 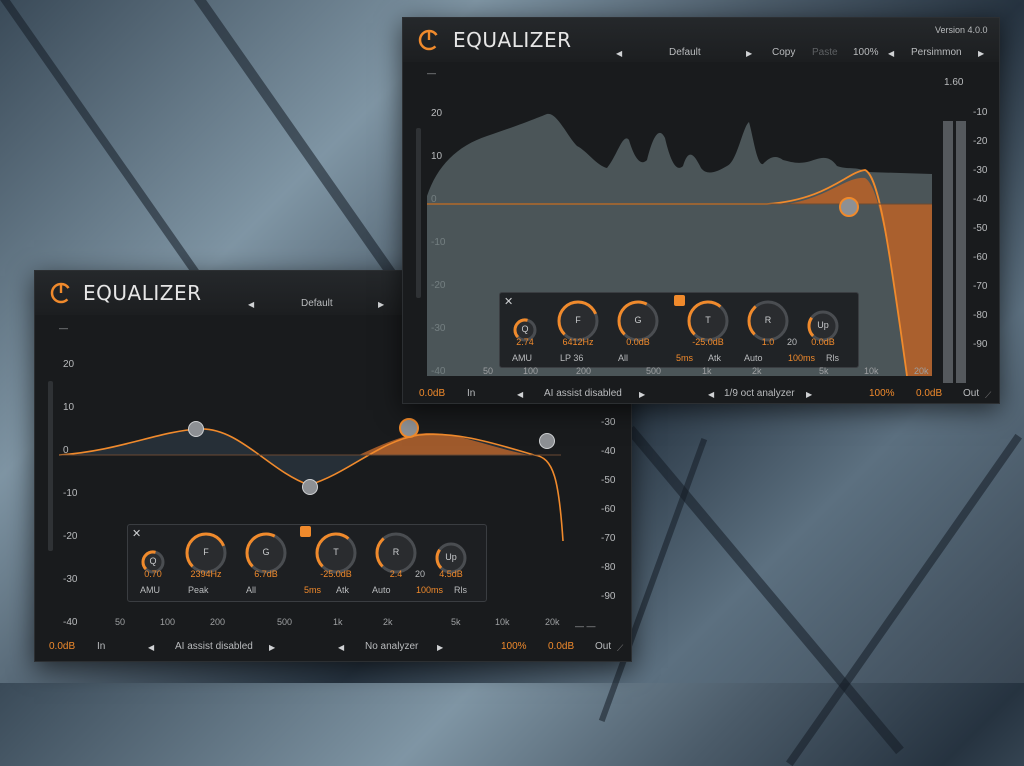 What do you see at coordinates (654, 371) in the screenshot?
I see `frequency-tick: 500` at bounding box center [654, 371].